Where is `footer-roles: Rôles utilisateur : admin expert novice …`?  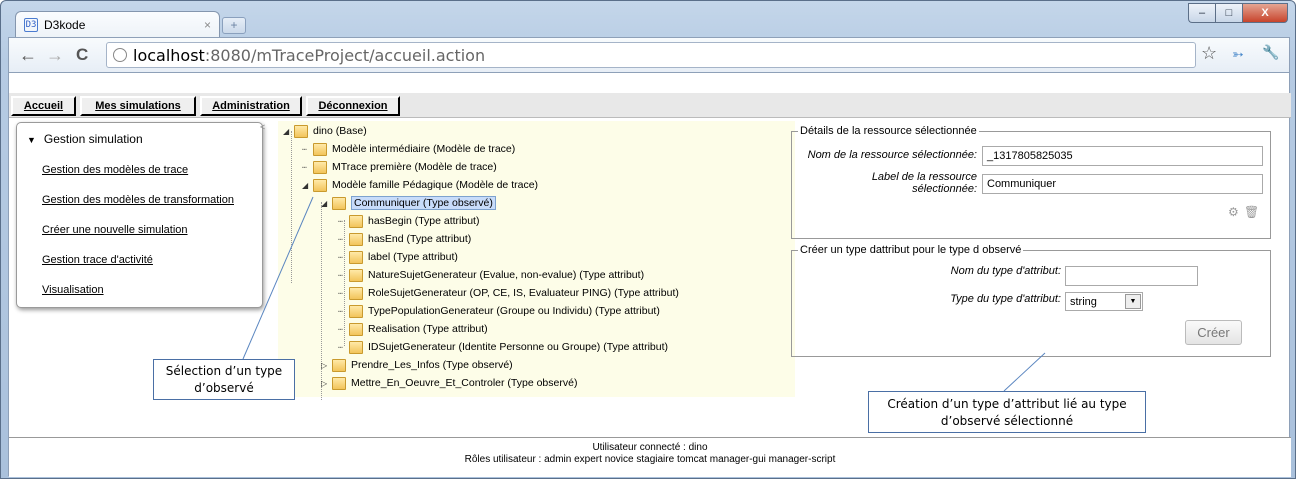 footer-roles: Rôles utilisateur : admin expert novice … is located at coordinates (650, 459).